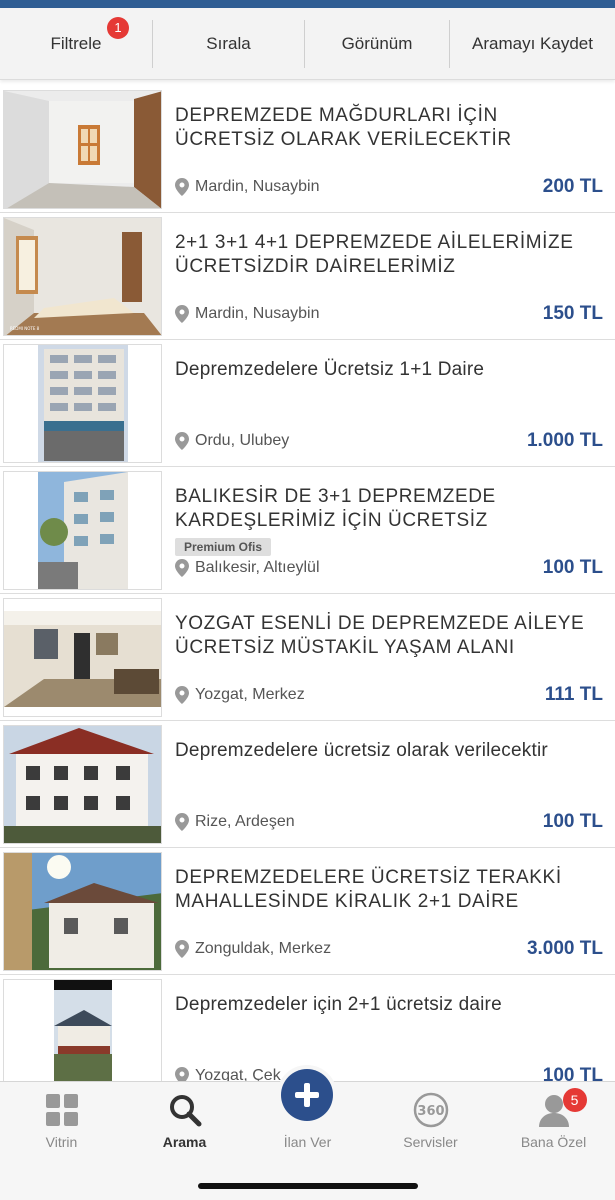 This screenshot has width=615, height=1200. Describe the element at coordinates (573, 694) in the screenshot. I see `listing-price: 111 TL` at that location.